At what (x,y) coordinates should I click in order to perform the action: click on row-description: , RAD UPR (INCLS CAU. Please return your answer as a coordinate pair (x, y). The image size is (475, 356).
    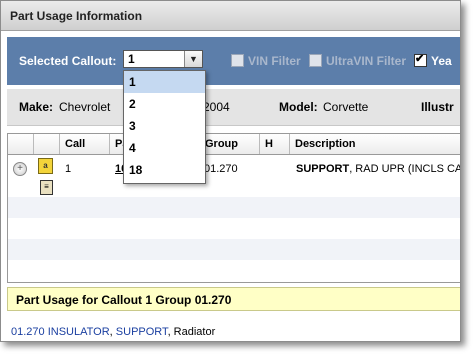
    Looking at the image, I should click on (405, 169).